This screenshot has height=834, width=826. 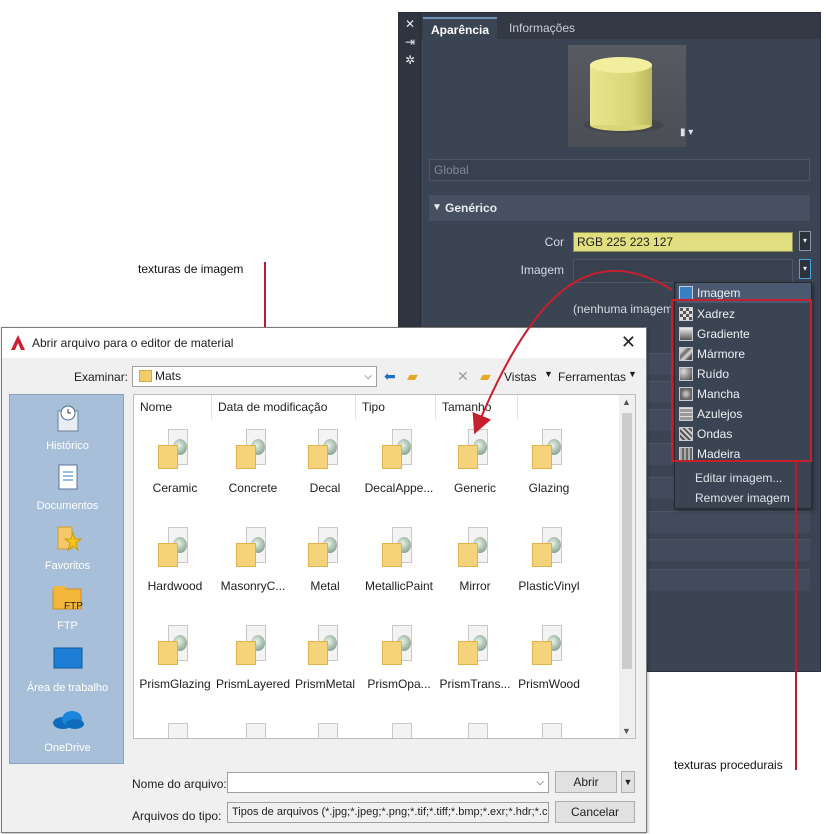 What do you see at coordinates (572, 352) in the screenshot?
I see `callout-arrow` at bounding box center [572, 352].